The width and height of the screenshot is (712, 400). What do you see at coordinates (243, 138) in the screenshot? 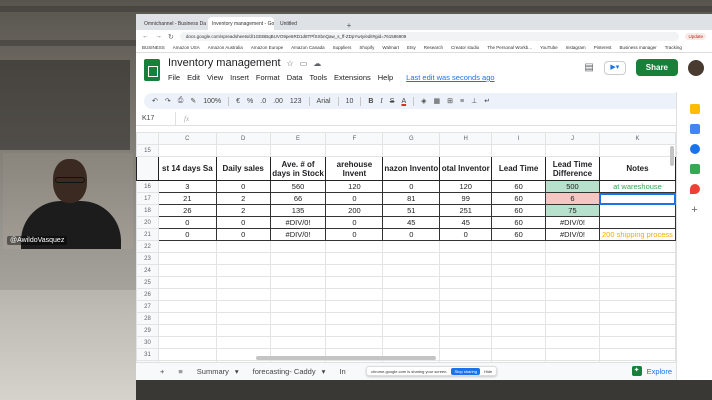
I see `column-header: D` at bounding box center [243, 138].